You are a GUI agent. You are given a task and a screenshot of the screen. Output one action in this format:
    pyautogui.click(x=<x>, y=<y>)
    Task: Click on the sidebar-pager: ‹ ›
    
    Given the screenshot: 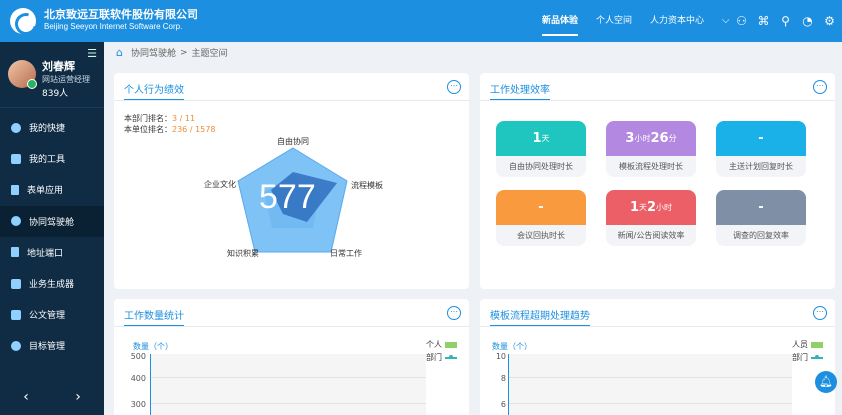 What is the action you would take?
    pyautogui.click(x=52, y=397)
    